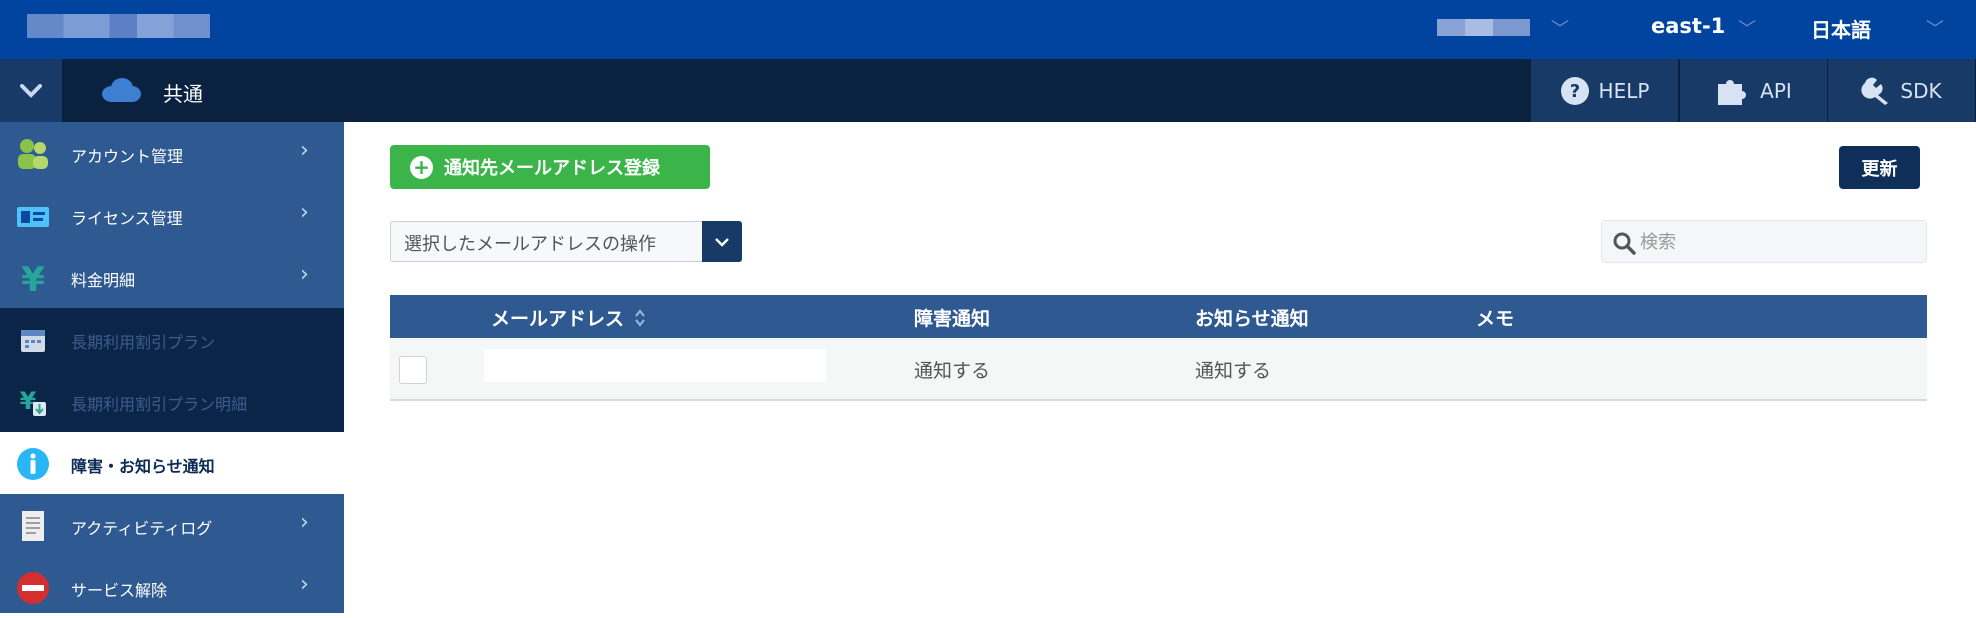 The image size is (1976, 618). Describe the element at coordinates (1879, 167) in the screenshot. I see `refresh-button: 更新` at that location.